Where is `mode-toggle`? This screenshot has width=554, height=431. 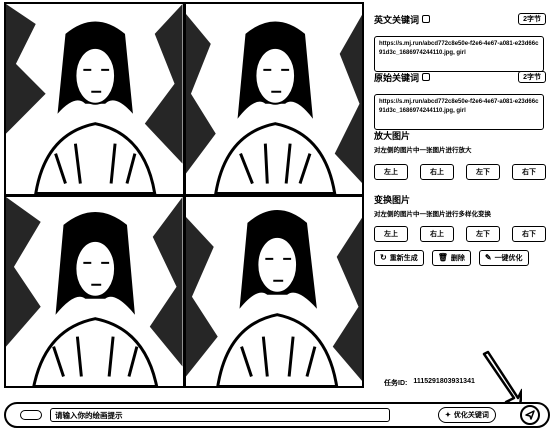 mode-toggle is located at coordinates (31, 415).